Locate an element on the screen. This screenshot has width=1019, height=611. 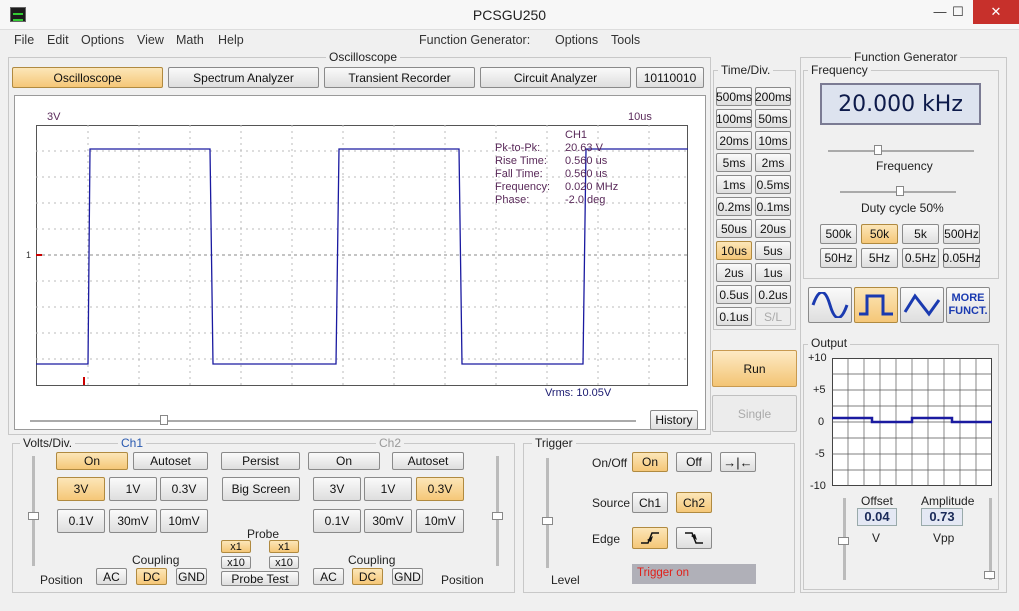
freq-range-500k-button: 500k is located at coordinates (838, 234).